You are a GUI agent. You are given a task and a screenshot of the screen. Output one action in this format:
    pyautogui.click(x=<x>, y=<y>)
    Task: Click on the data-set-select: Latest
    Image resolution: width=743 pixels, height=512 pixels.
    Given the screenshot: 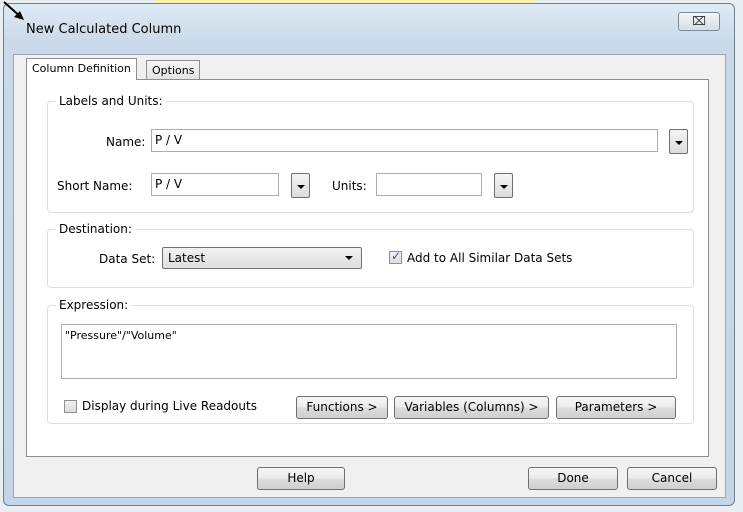 What is the action you would take?
    pyautogui.click(x=262, y=258)
    